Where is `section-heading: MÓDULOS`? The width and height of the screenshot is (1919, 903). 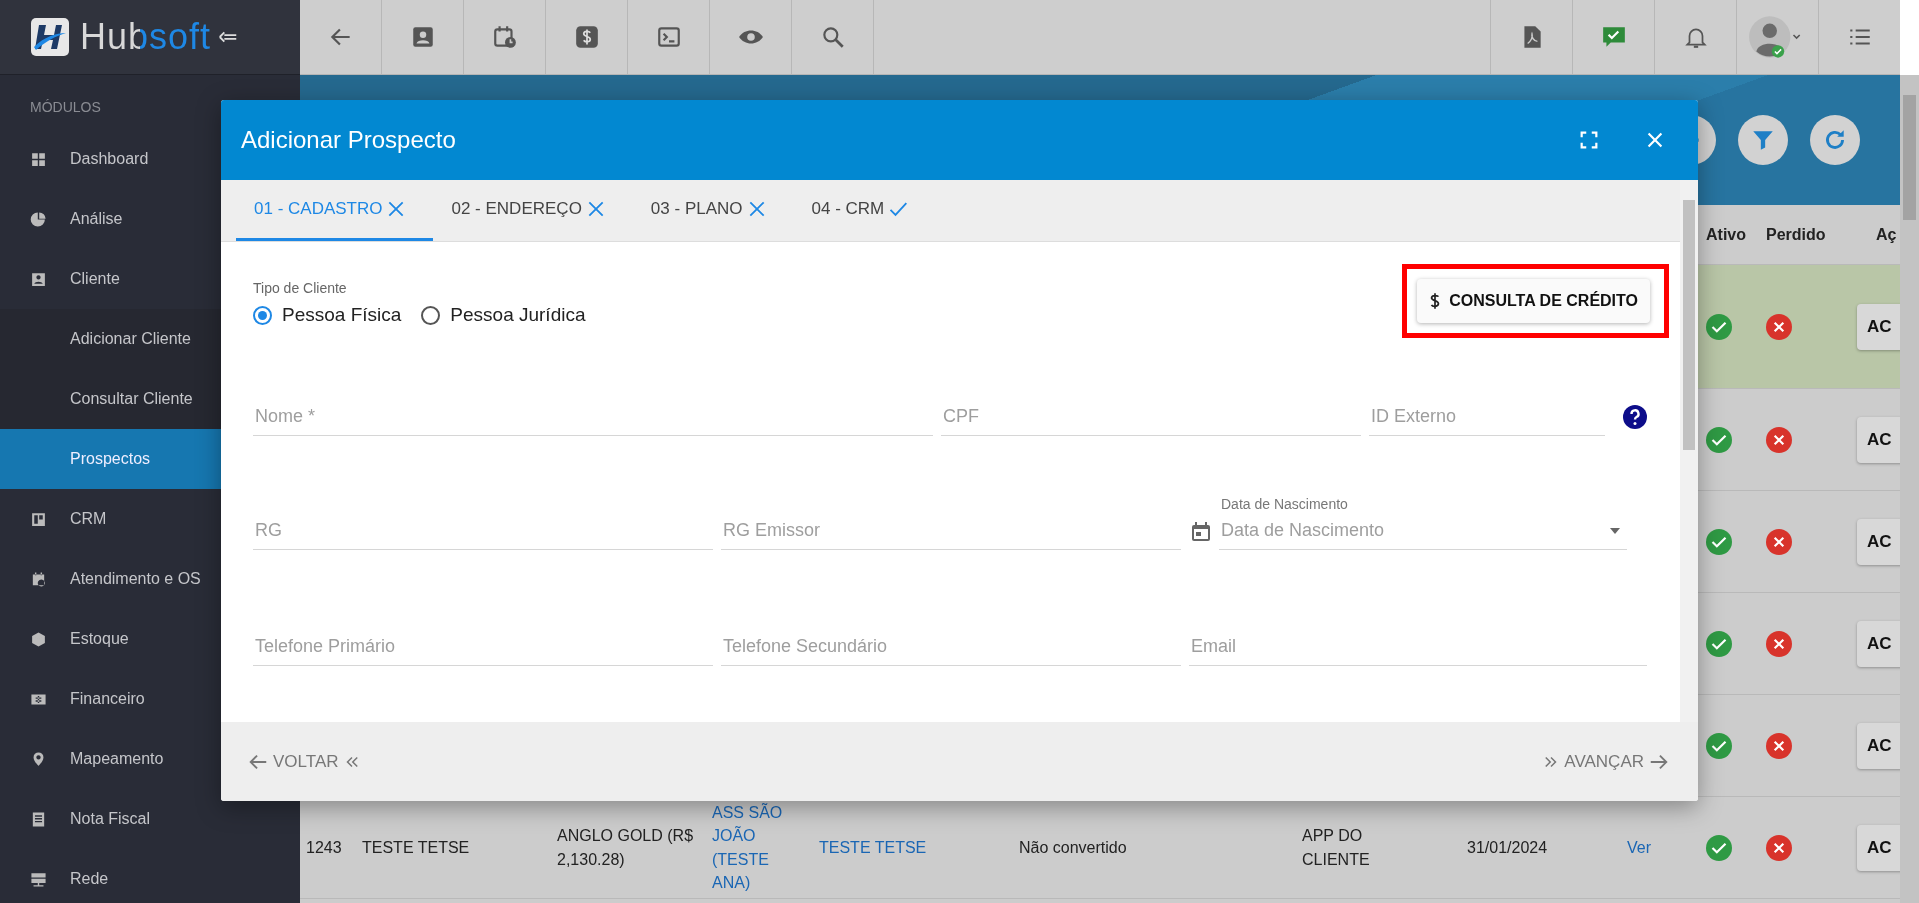
section-heading: MÓDULOS is located at coordinates (65, 107).